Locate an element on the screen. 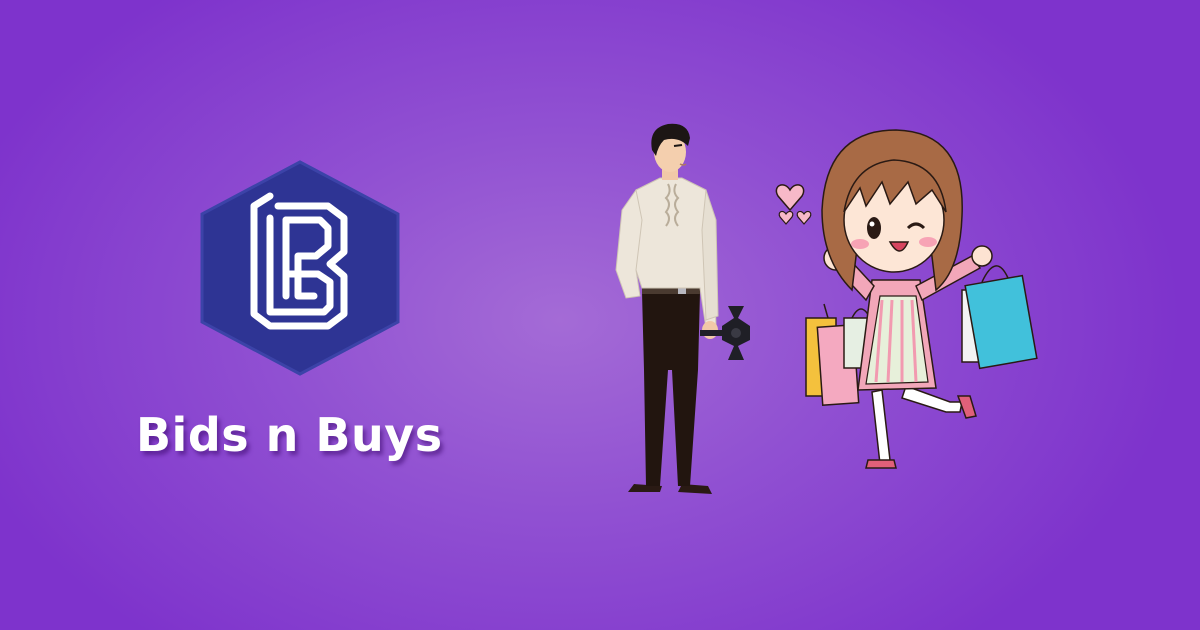  hearts-icon is located at coordinates (793, 204).